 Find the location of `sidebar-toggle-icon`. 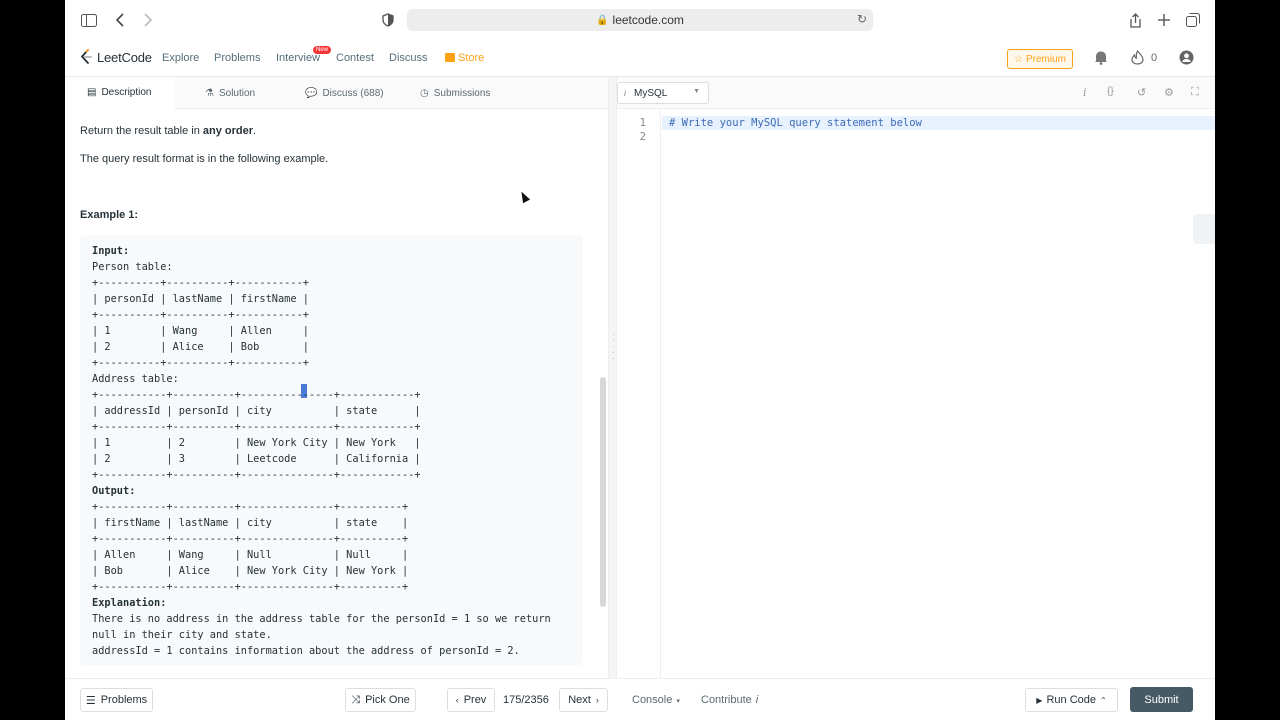

sidebar-toggle-icon is located at coordinates (89, 20).